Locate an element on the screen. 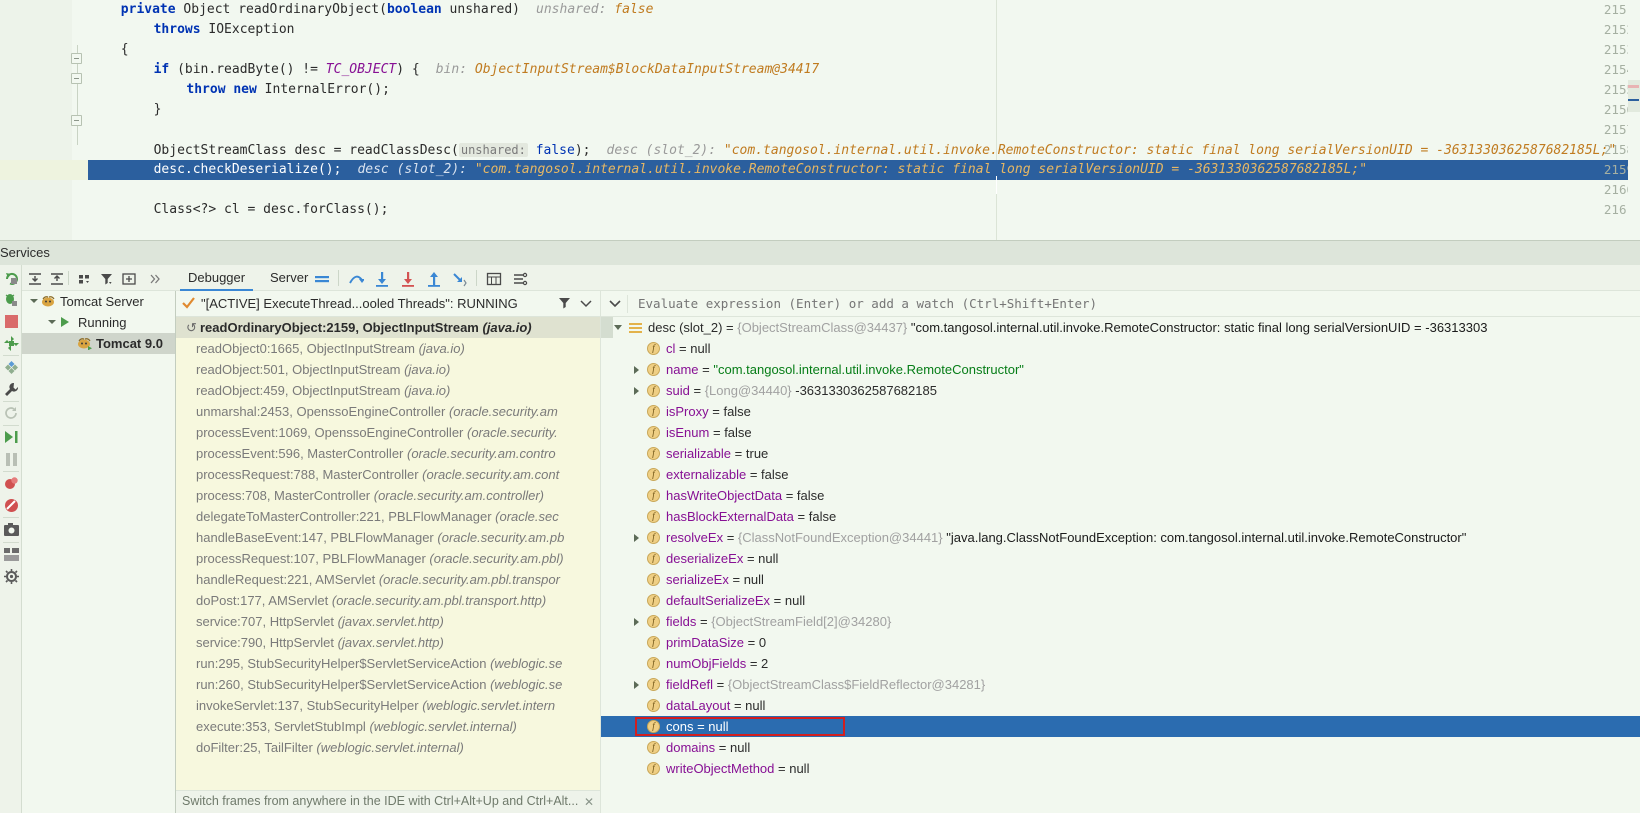 This screenshot has height=813, width=1640. editor-scroll-markers is located at coordinates (1634, 120).